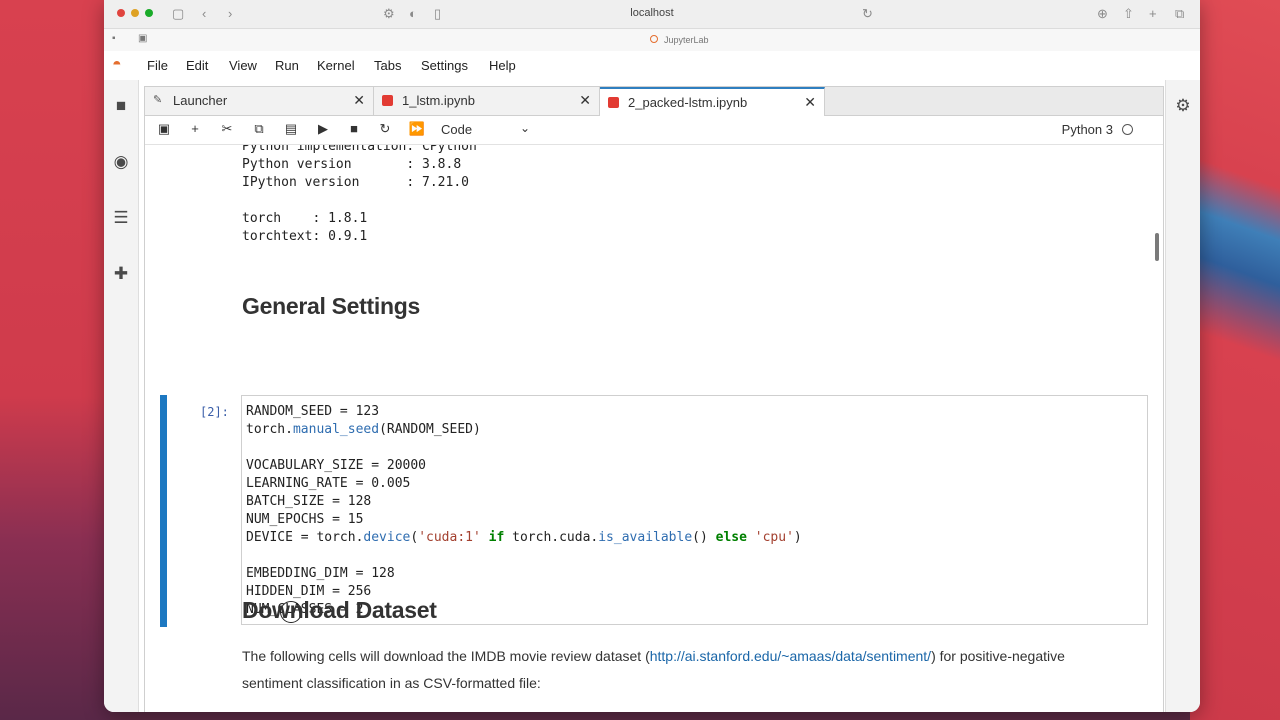  I want to click on tab-label: Launcher, so click(200, 100).